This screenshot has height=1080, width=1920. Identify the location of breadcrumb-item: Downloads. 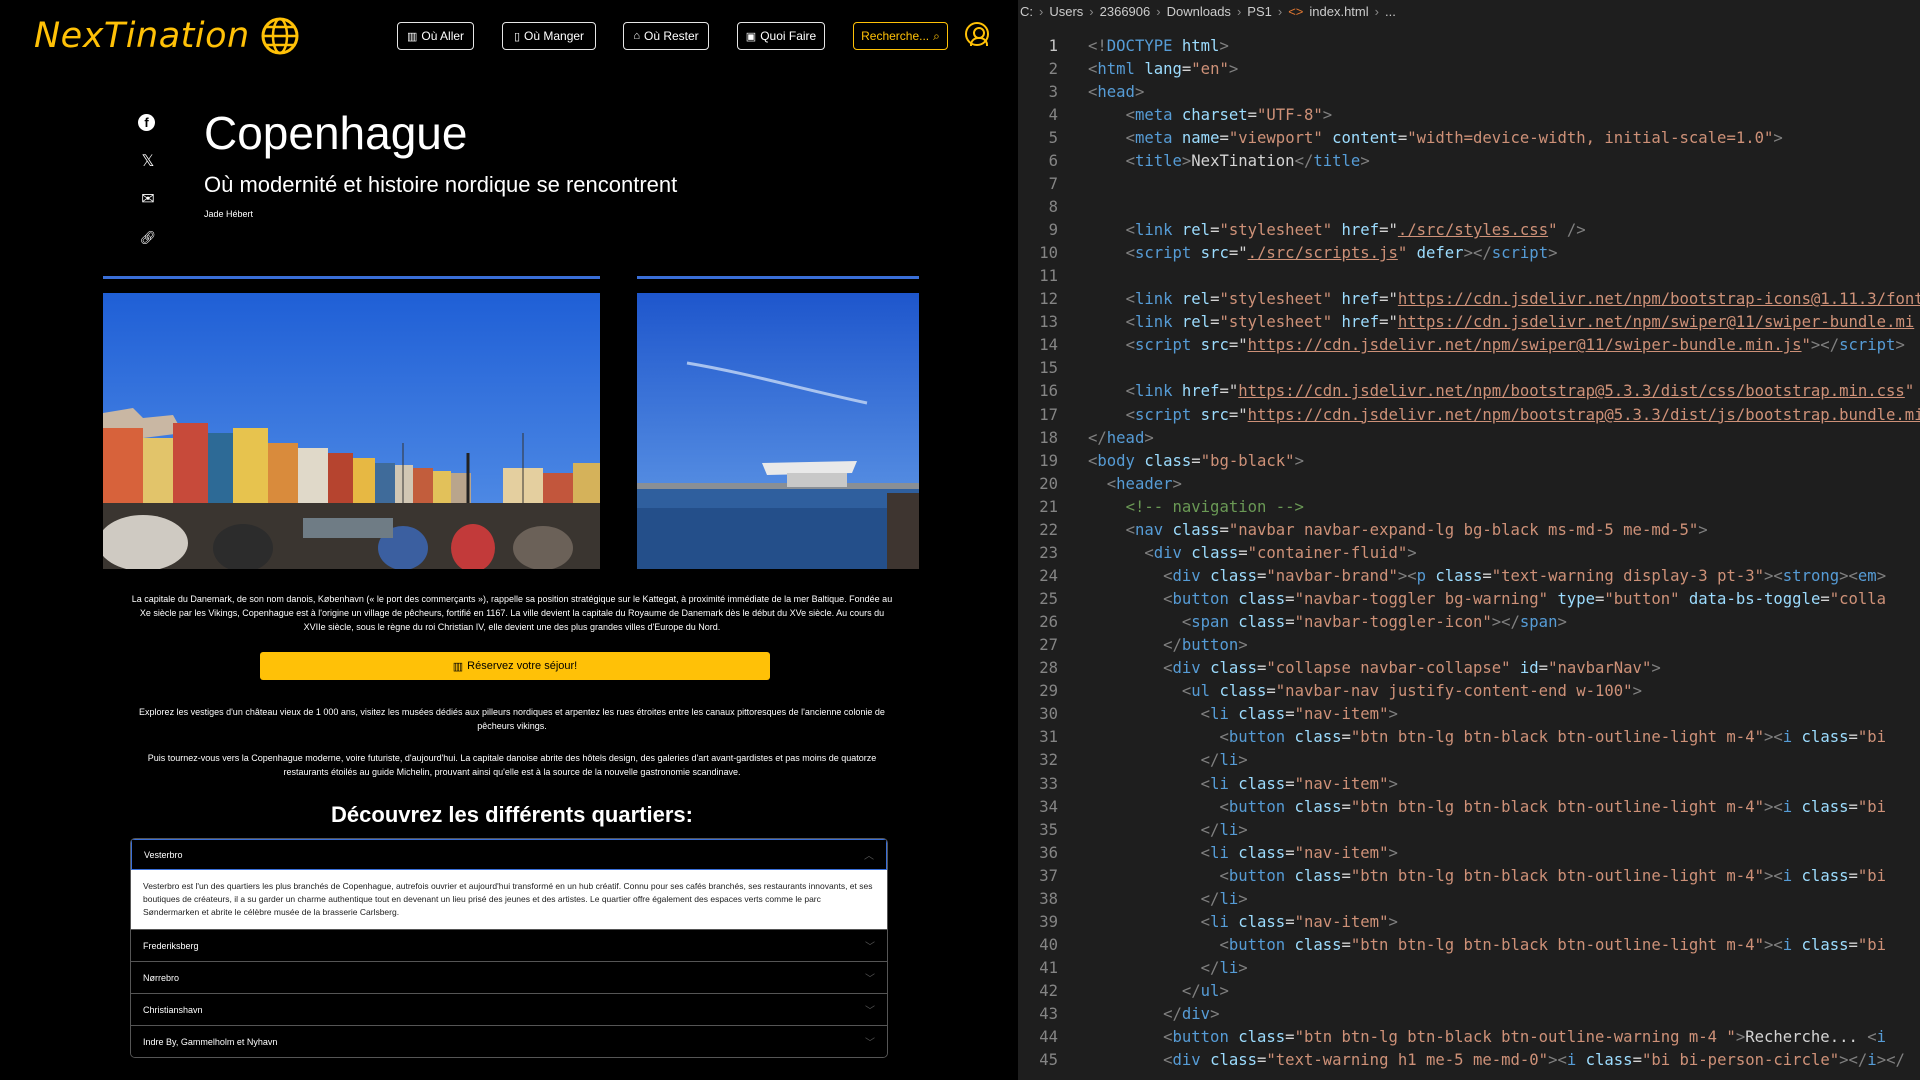
(1199, 11).